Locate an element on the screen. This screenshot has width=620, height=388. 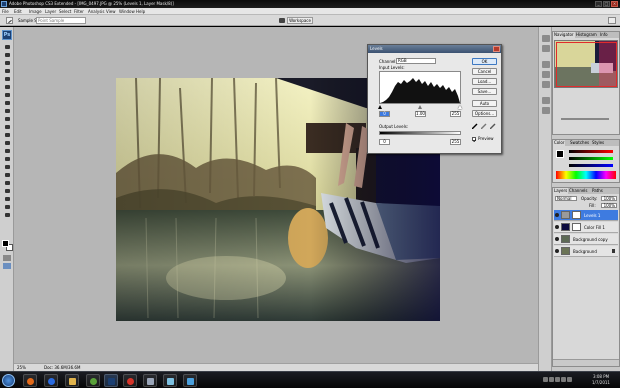
input-gamma-slider is located at coordinates (420, 107).